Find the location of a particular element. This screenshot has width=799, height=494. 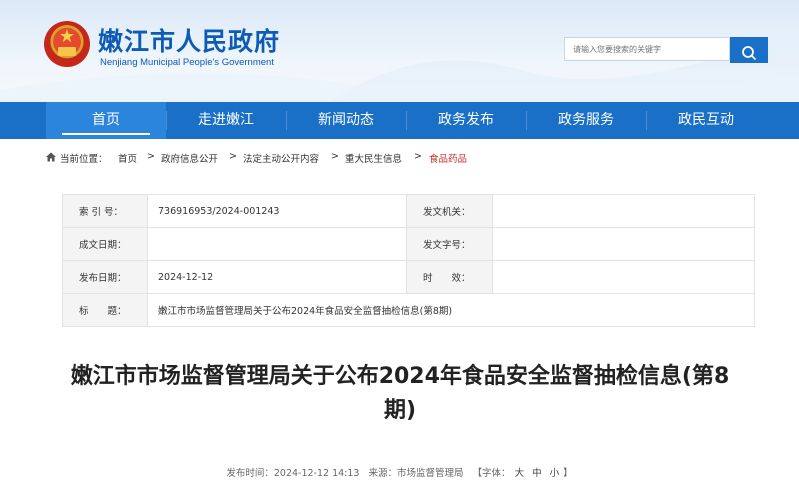

article-title: 嫩江市市场监督管理局关于公布2024年食品安全监督抽检信息(第8期) is located at coordinates (400, 393).